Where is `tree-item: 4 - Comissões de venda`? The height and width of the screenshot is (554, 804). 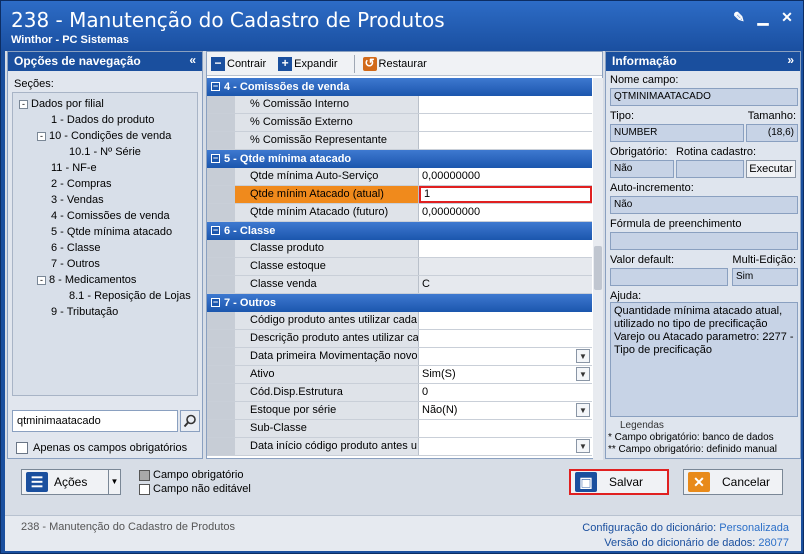
tree-item: 4 - Comissões de venda is located at coordinates (105, 216).